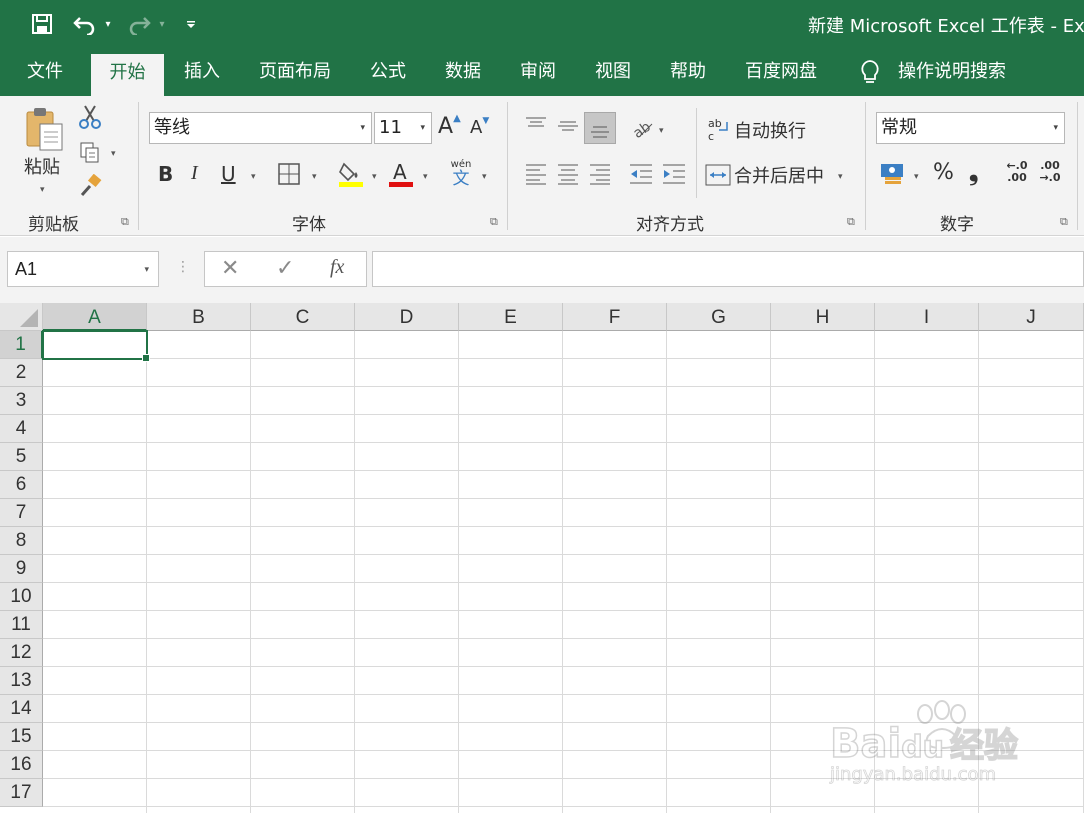  I want to click on row-header-8: 8, so click(21, 541).